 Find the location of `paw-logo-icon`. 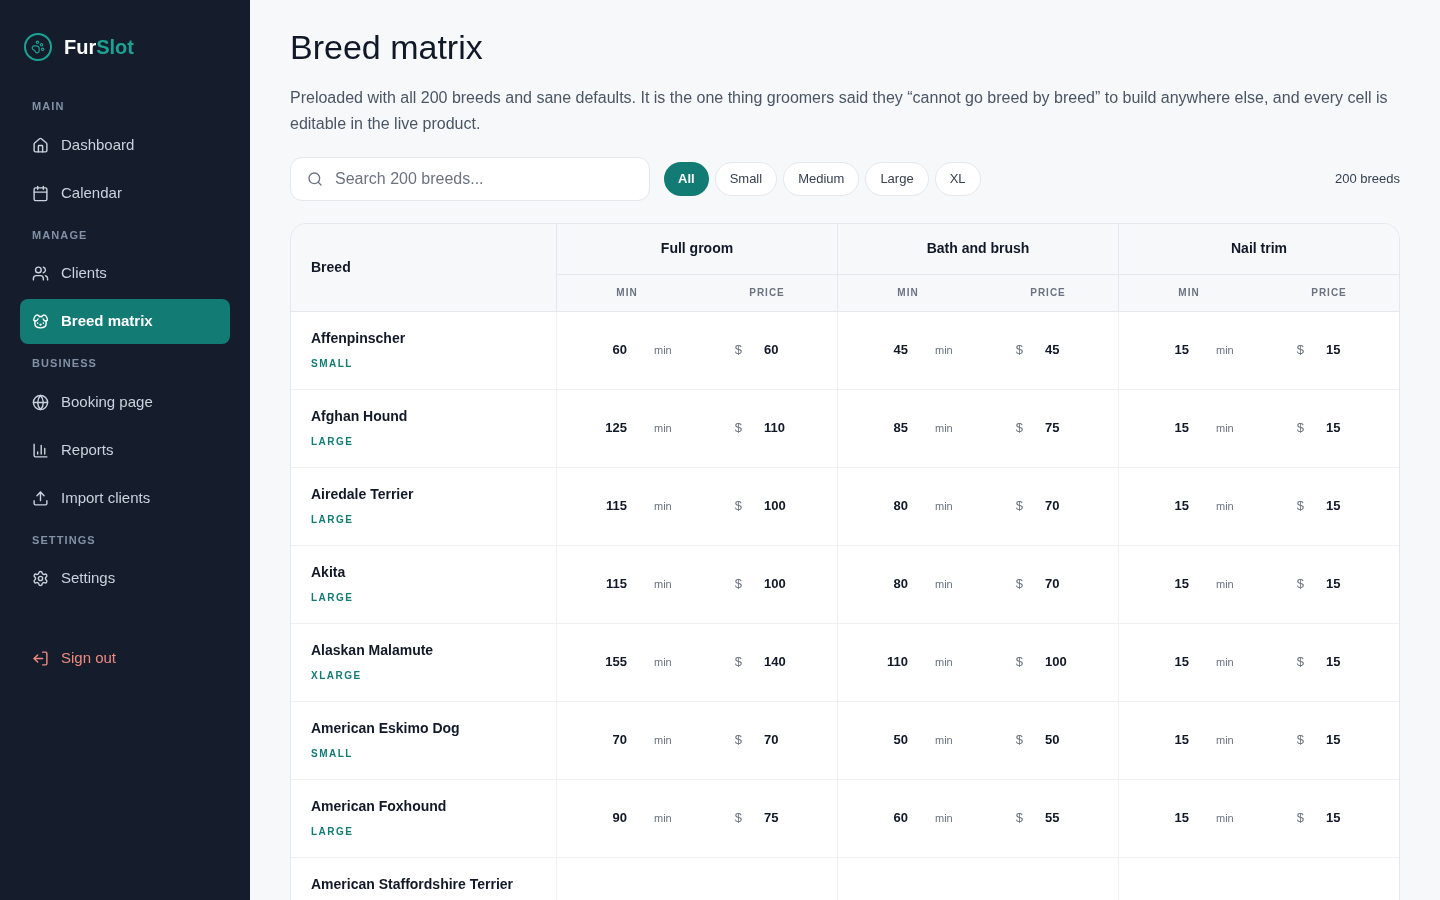

paw-logo-icon is located at coordinates (38, 47).